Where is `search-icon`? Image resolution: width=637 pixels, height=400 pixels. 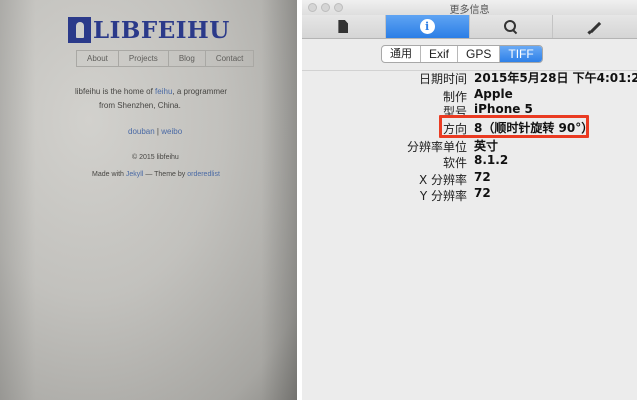
search-icon is located at coordinates (510, 26).